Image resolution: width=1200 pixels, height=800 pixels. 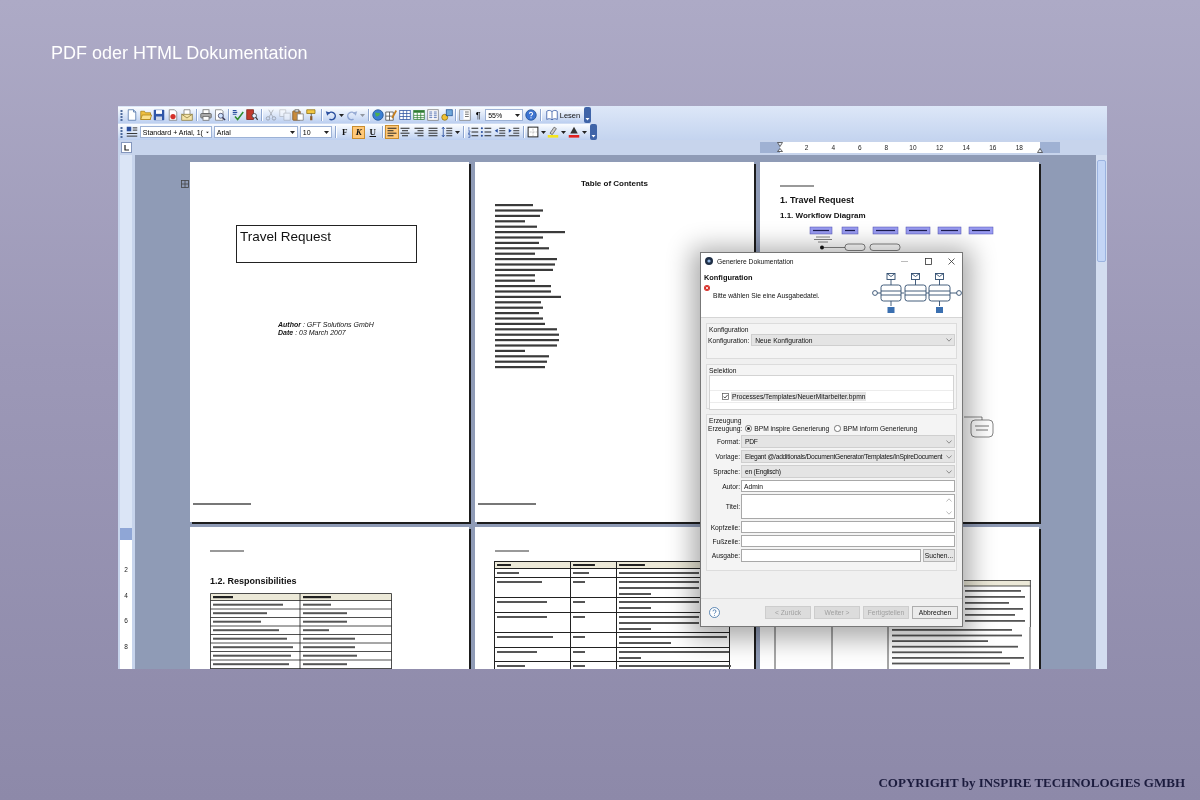 I want to click on envelope-icon, so click(x=187, y=115).